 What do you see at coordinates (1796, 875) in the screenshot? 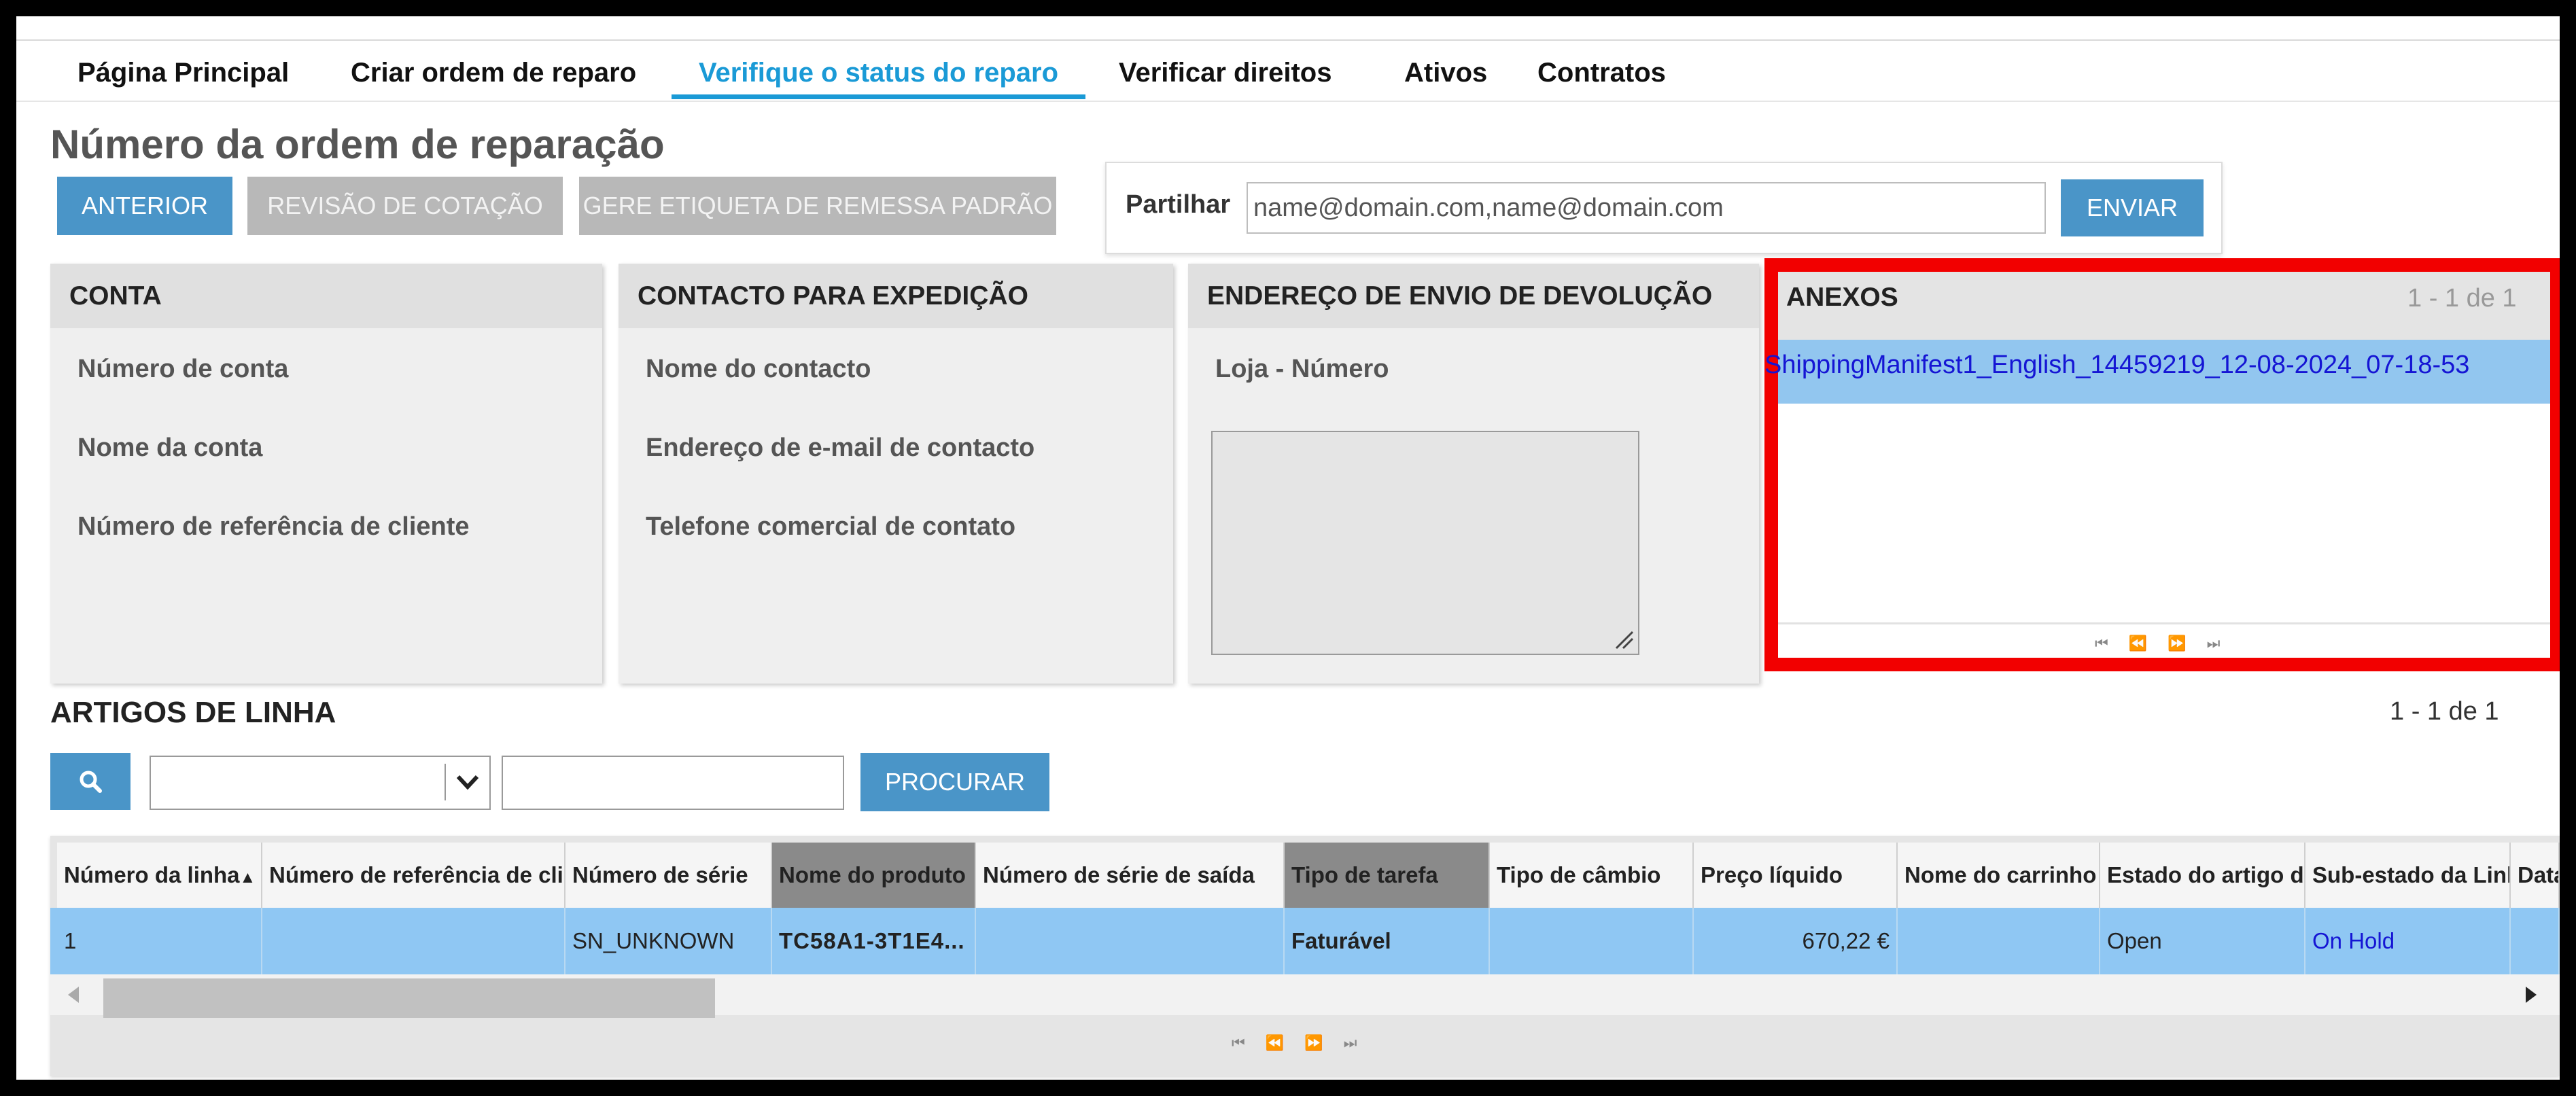
I see `column-header-net-price: Preço líquido` at bounding box center [1796, 875].